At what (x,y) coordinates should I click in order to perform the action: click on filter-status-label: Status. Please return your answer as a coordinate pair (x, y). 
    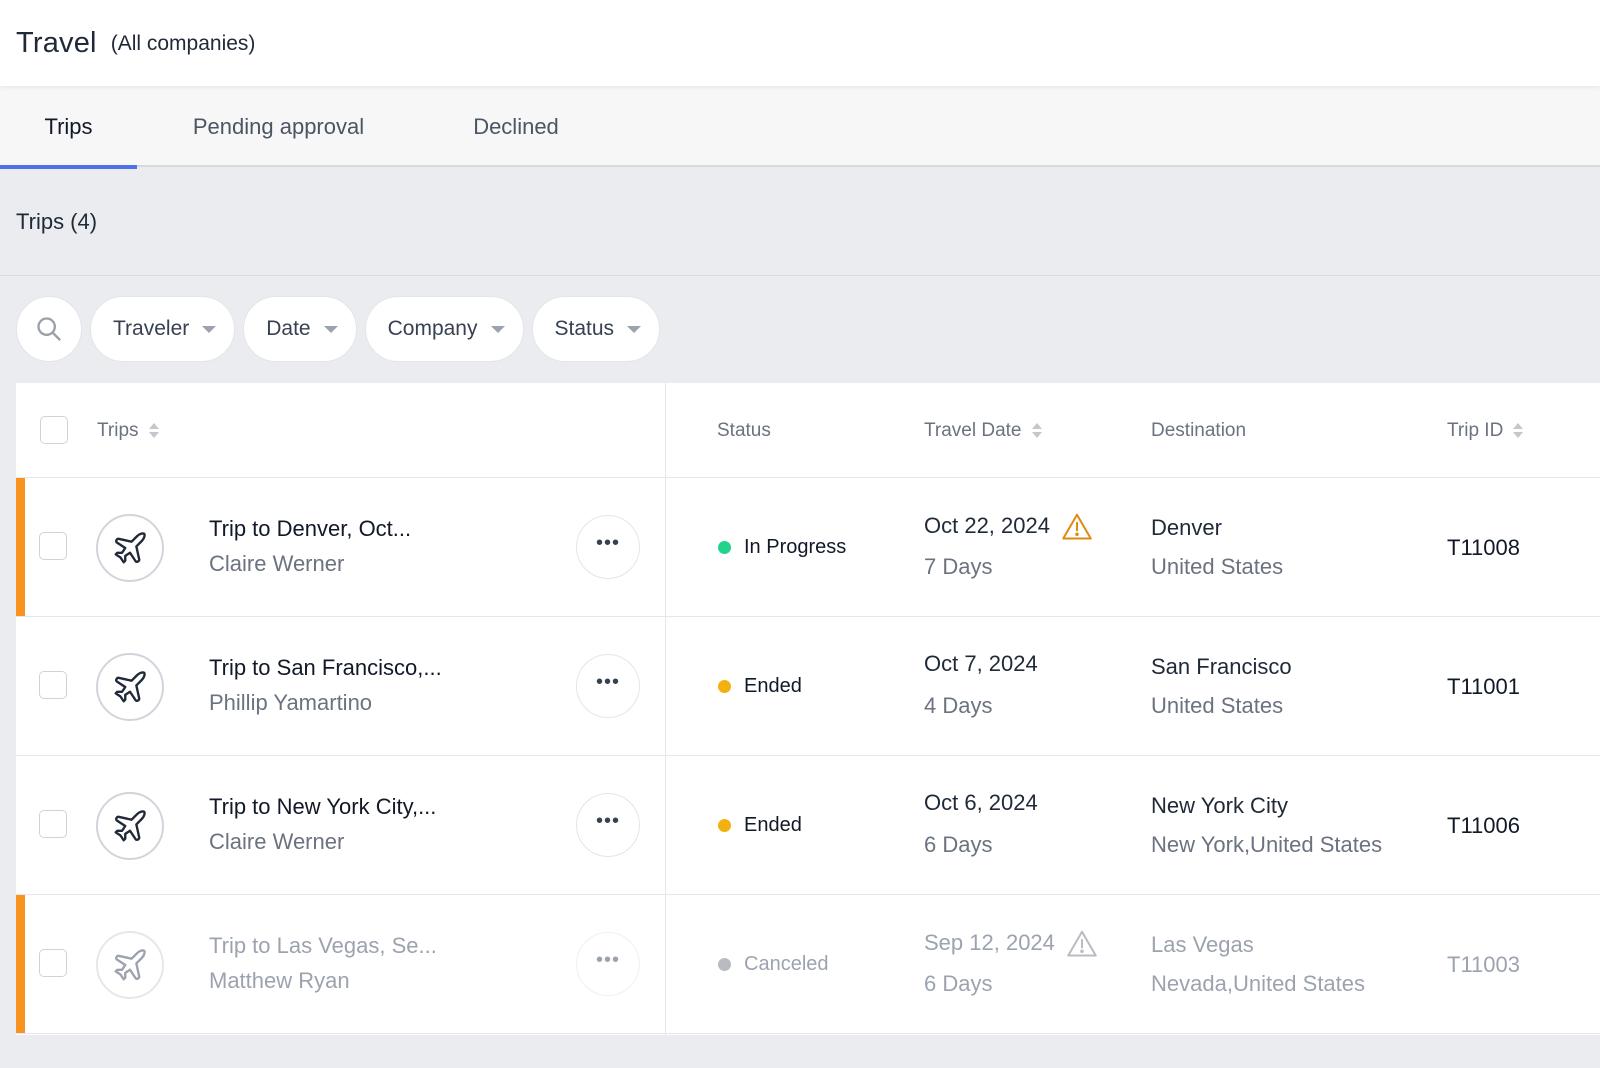
    Looking at the image, I should click on (584, 328).